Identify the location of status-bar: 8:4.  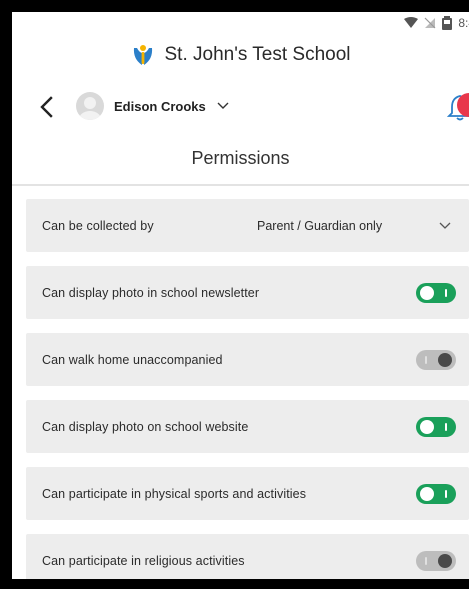
(436, 23).